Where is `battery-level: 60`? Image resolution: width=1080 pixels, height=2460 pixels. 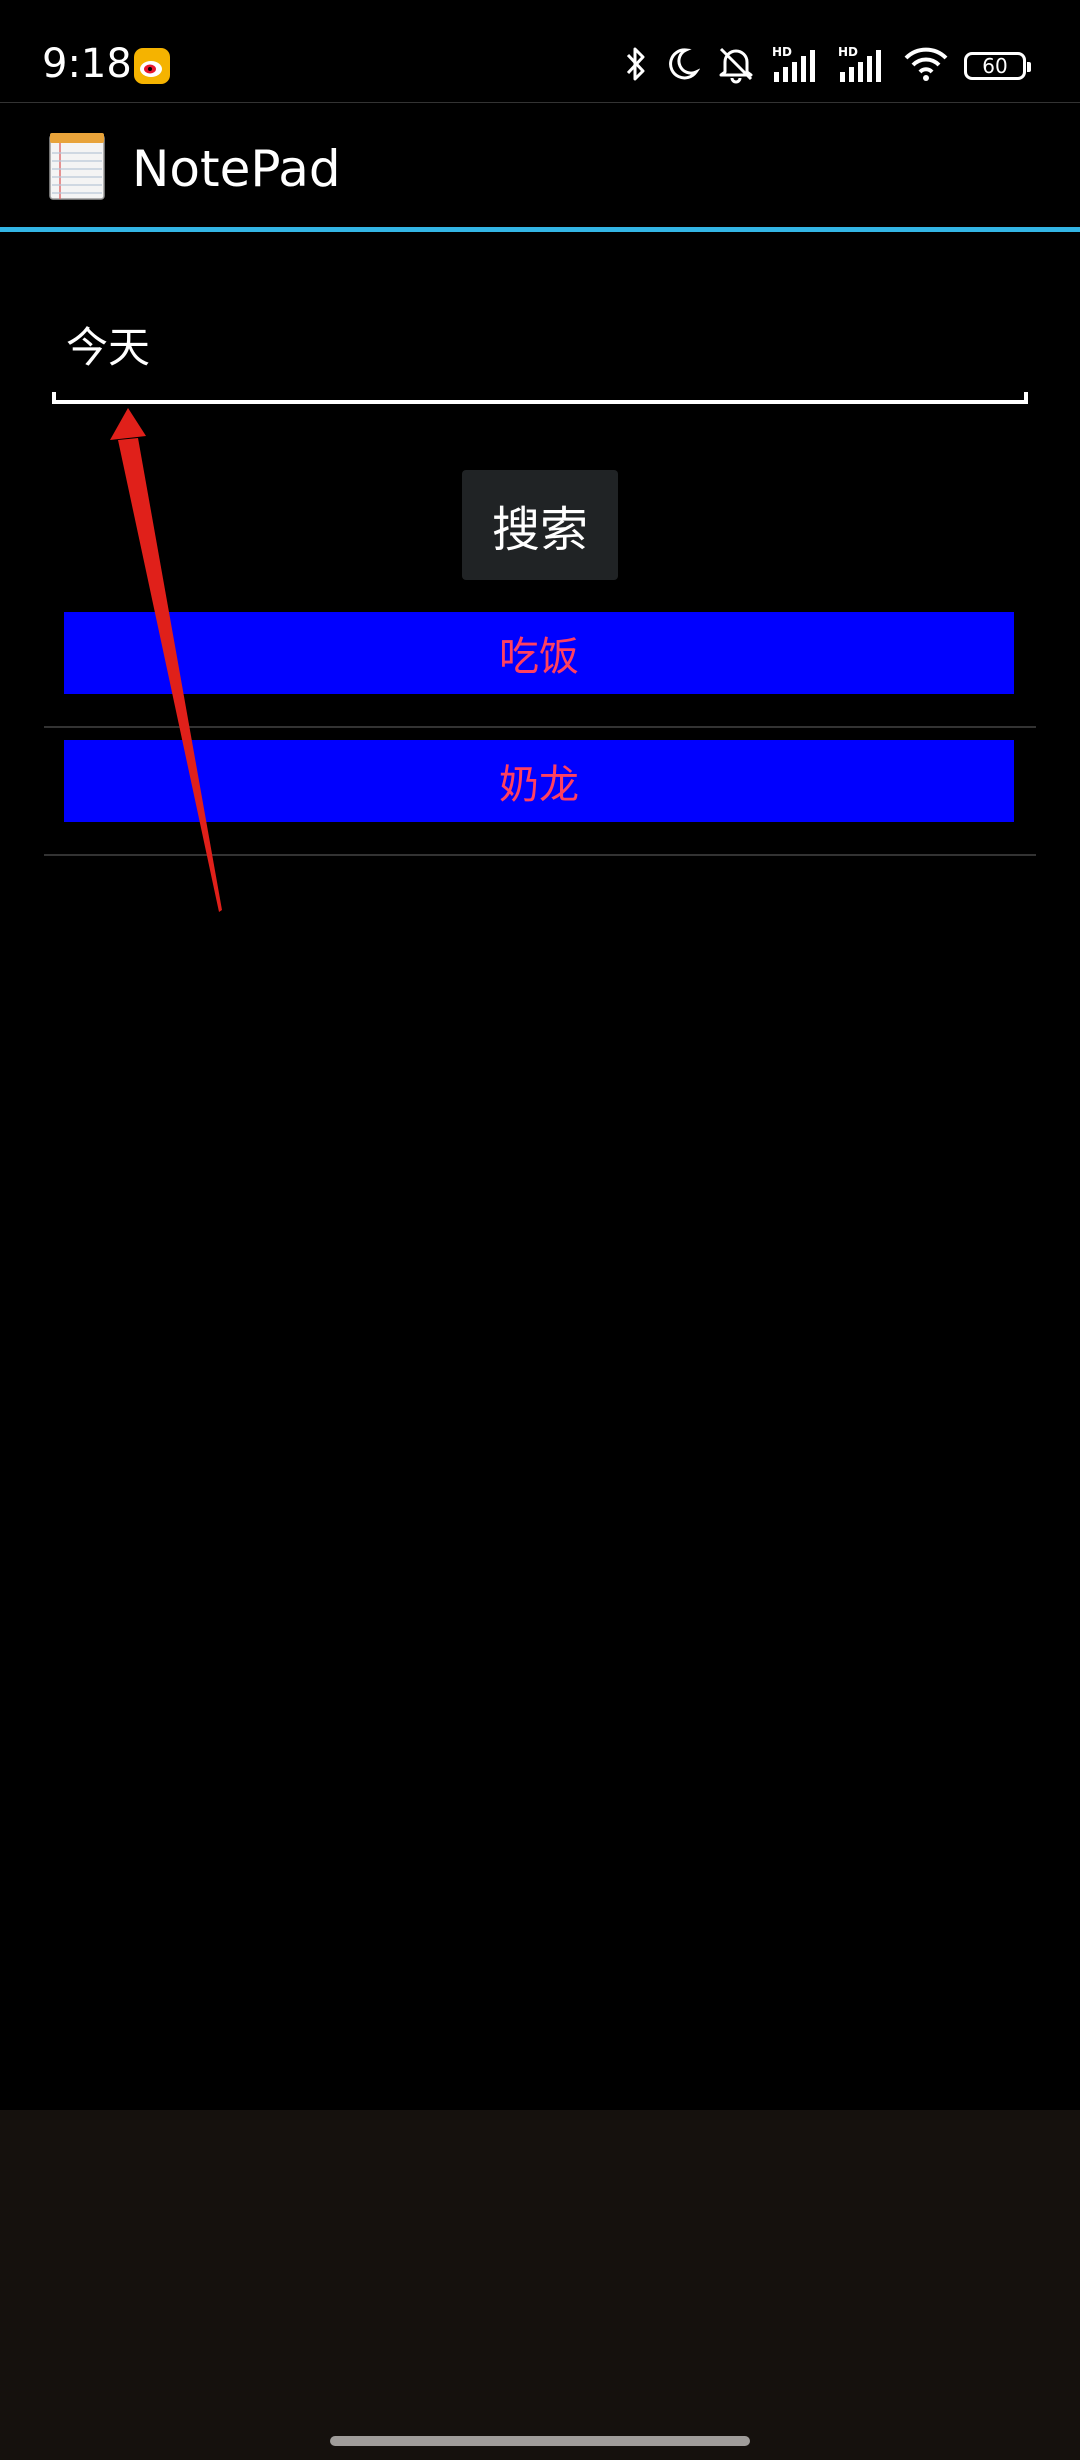
battery-level: 60 is located at coordinates (995, 66).